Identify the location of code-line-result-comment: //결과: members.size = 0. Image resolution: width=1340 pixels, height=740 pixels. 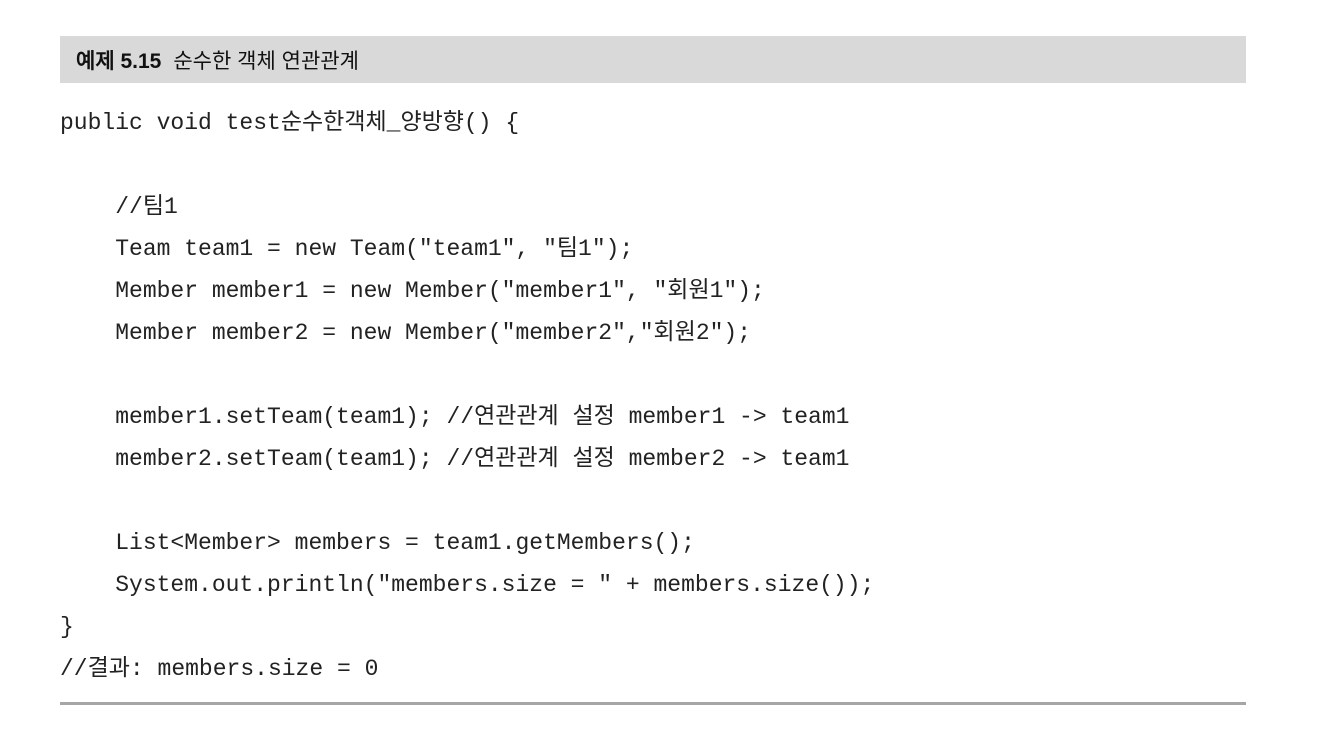
(219, 669).